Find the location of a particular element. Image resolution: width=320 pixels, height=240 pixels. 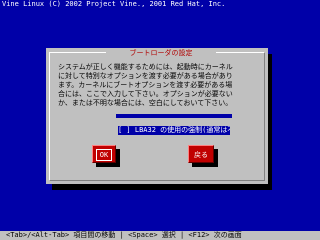

message-line: に対して特別なオプションを渡す必要がある場合があり is located at coordinates (145, 76).